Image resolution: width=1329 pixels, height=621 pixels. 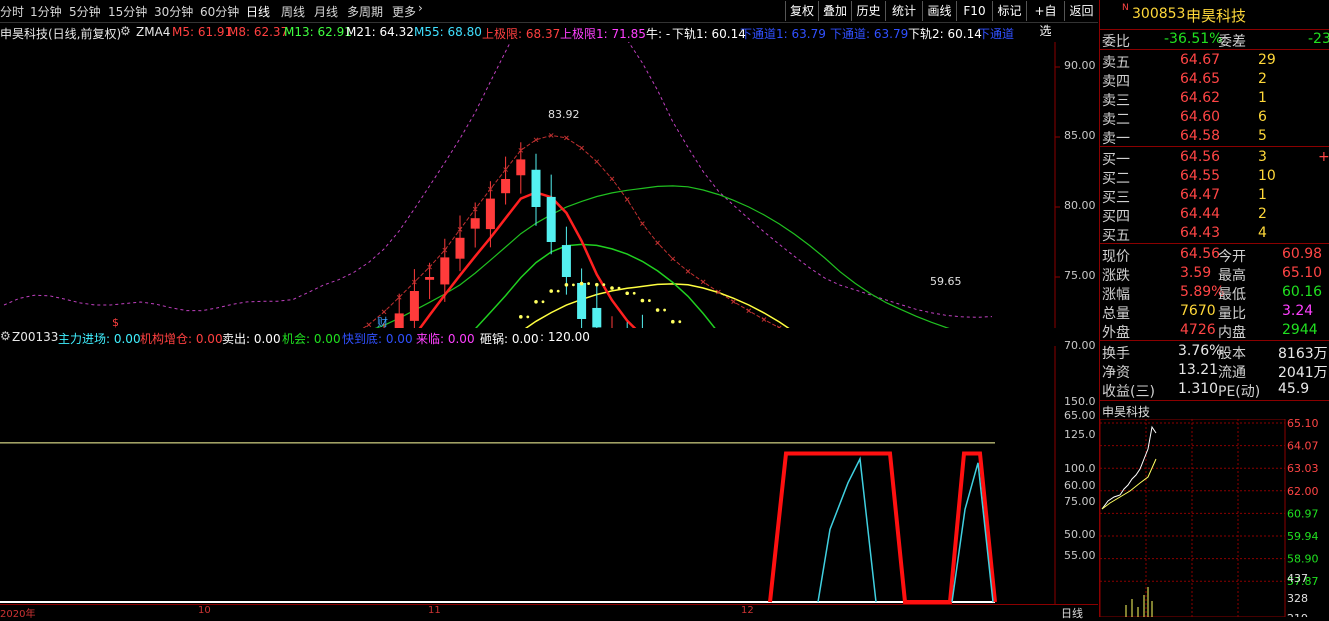 I want to click on ask-row: 卖二 64.60 6, so click(x=1214, y=118).